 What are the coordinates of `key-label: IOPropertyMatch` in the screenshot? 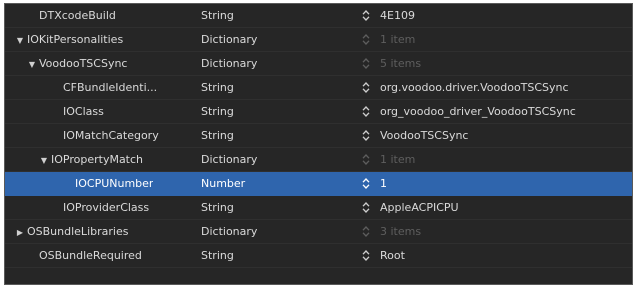 It's located at (97, 159).